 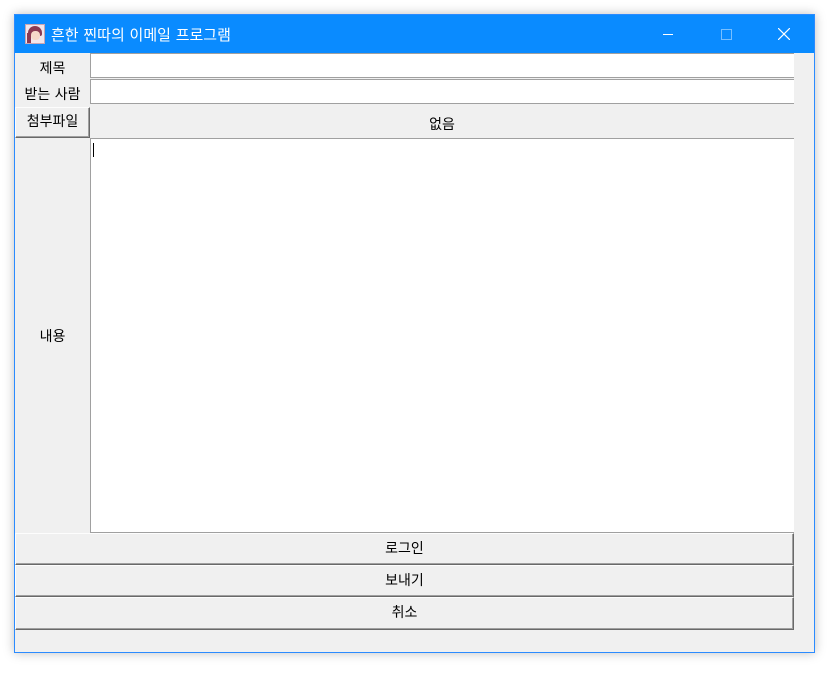 I want to click on window-title: 흔한 찐따의 이메일 프로그램, so click(x=141, y=35).